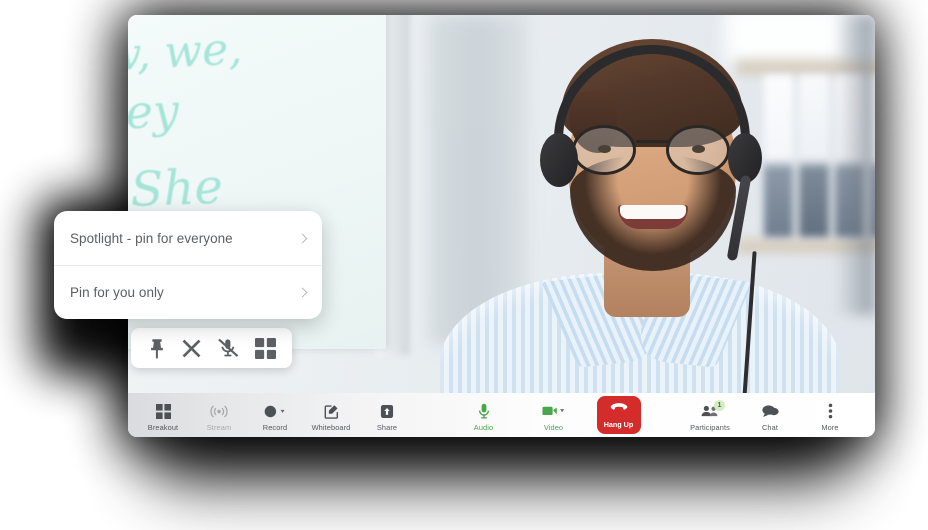 This screenshot has width=928, height=530. Describe the element at coordinates (619, 410) in the screenshot. I see `phone-hangup-icon` at that location.